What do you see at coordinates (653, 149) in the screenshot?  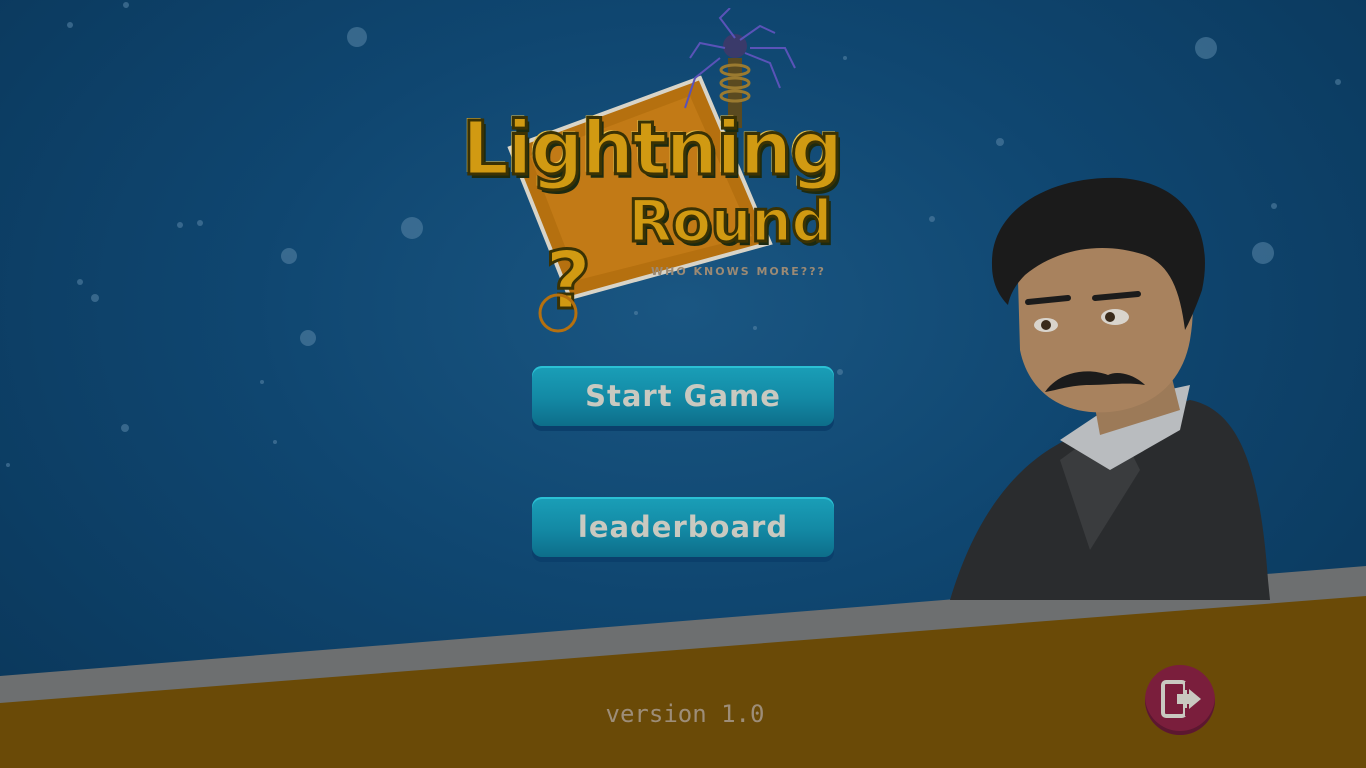 I see `logo-title: Lightning` at bounding box center [653, 149].